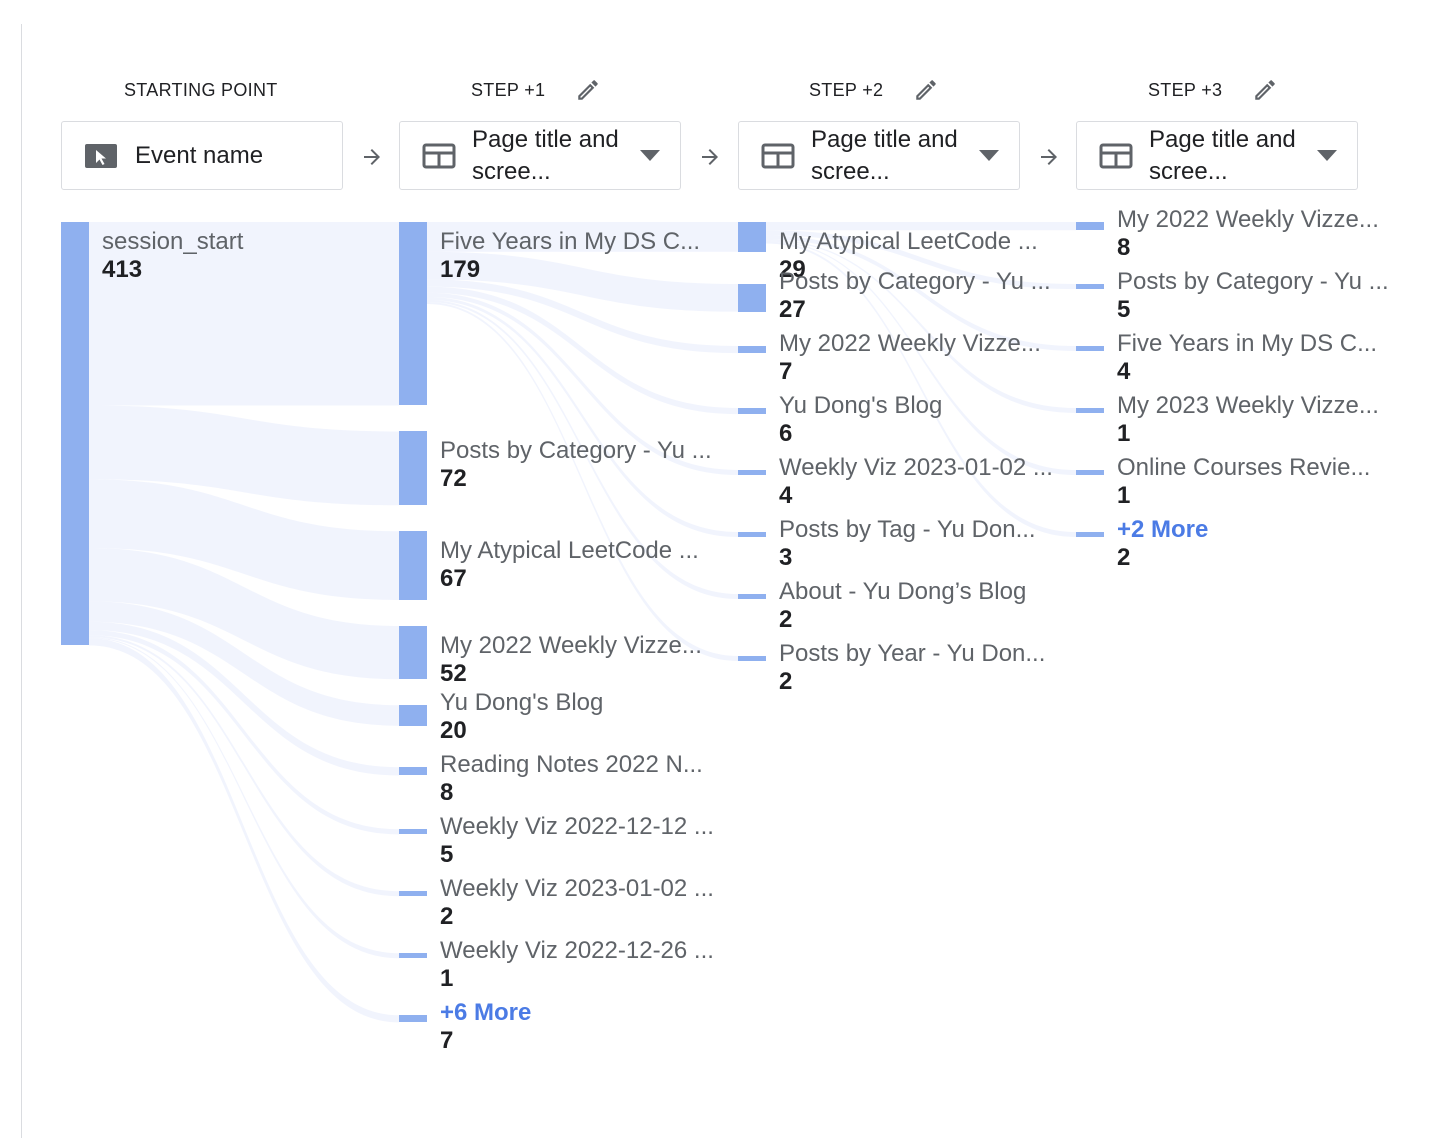 Image resolution: width=1430 pixels, height=1138 pixels. Describe the element at coordinates (752, 237) in the screenshot. I see `step2-node-1-bar` at that location.